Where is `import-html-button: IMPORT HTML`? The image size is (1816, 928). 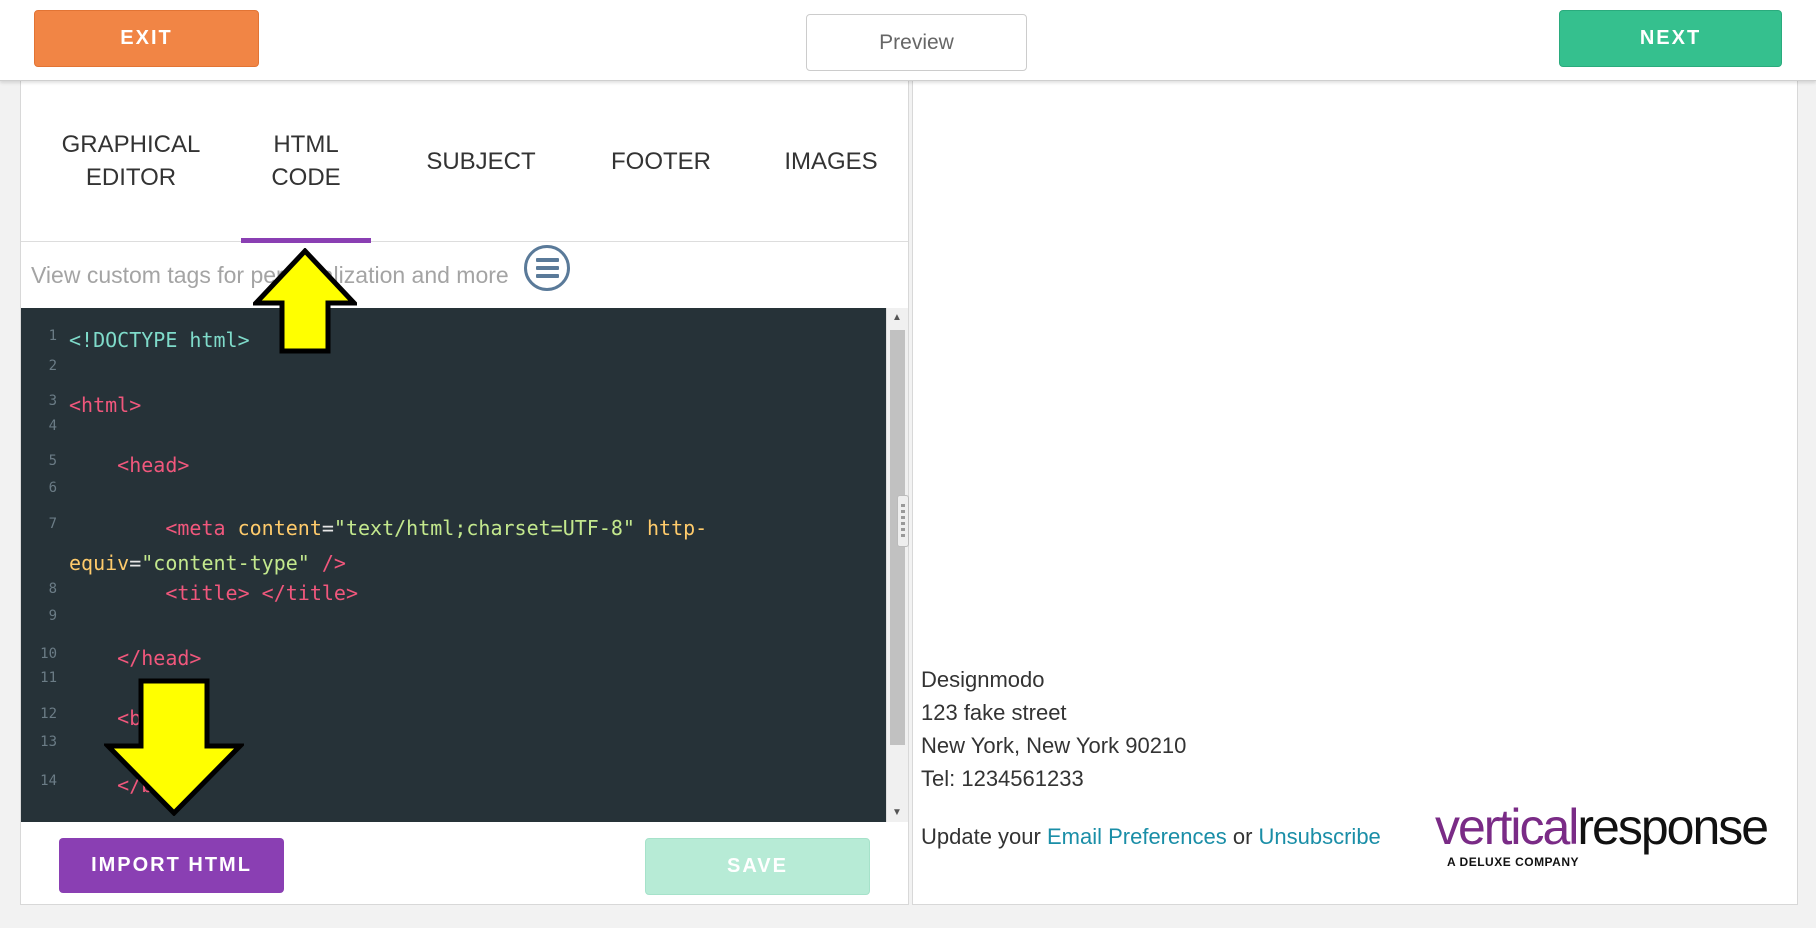
import-html-button: IMPORT HTML is located at coordinates (171, 865).